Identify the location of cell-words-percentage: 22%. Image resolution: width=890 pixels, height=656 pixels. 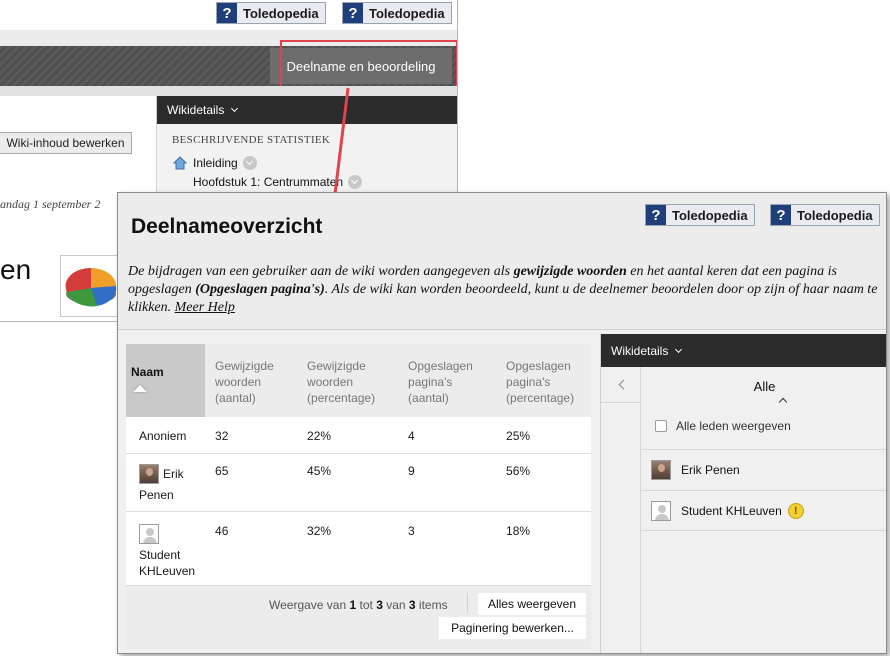
(348, 435).